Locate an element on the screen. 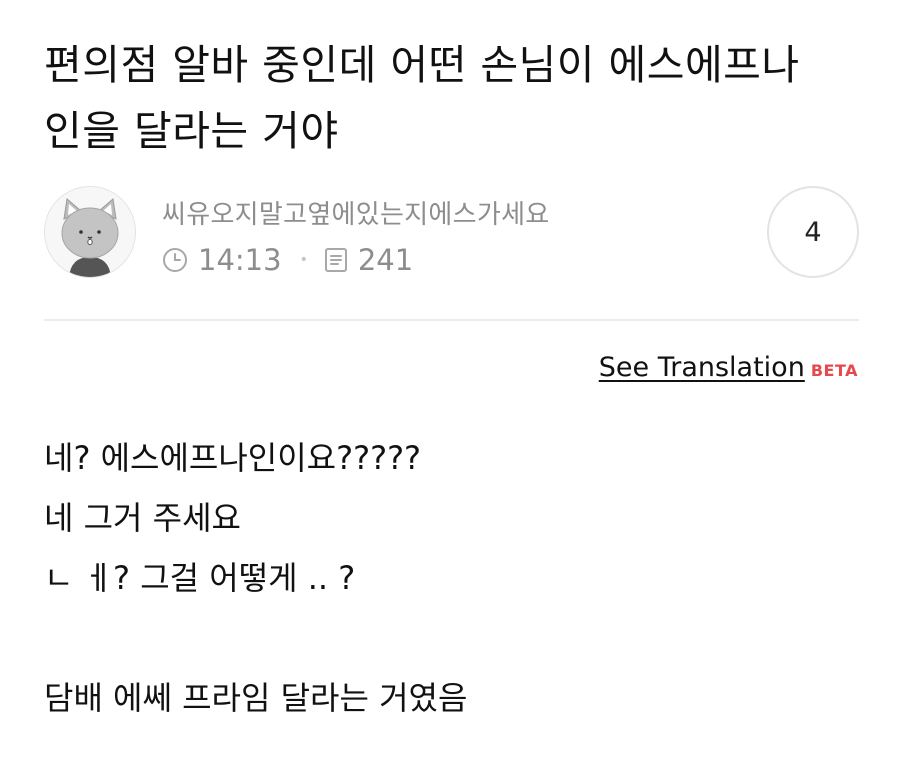 Image resolution: width=900 pixels, height=774 pixels. view-count: 241 is located at coordinates (385, 260).